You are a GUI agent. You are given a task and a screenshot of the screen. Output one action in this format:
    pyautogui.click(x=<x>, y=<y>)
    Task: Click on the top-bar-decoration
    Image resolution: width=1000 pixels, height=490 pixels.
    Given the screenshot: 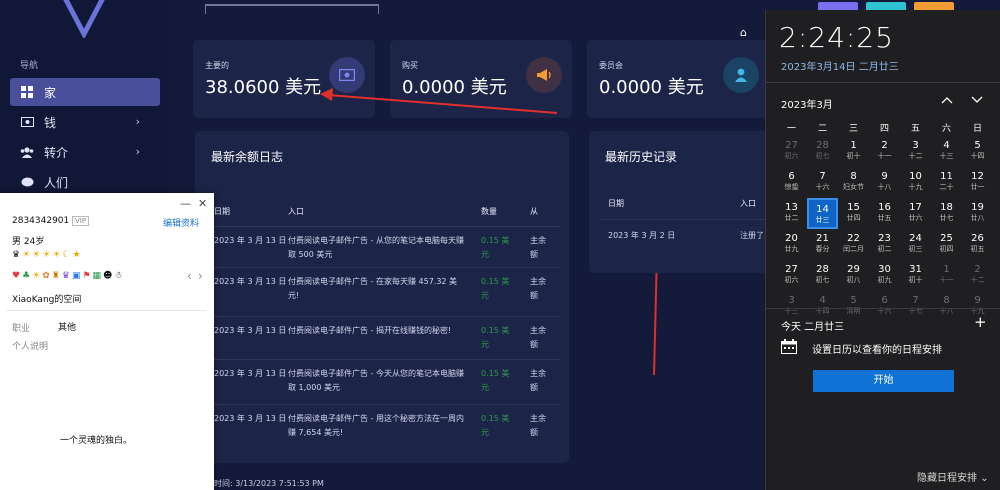 What is the action you would take?
    pyautogui.click(x=292, y=9)
    